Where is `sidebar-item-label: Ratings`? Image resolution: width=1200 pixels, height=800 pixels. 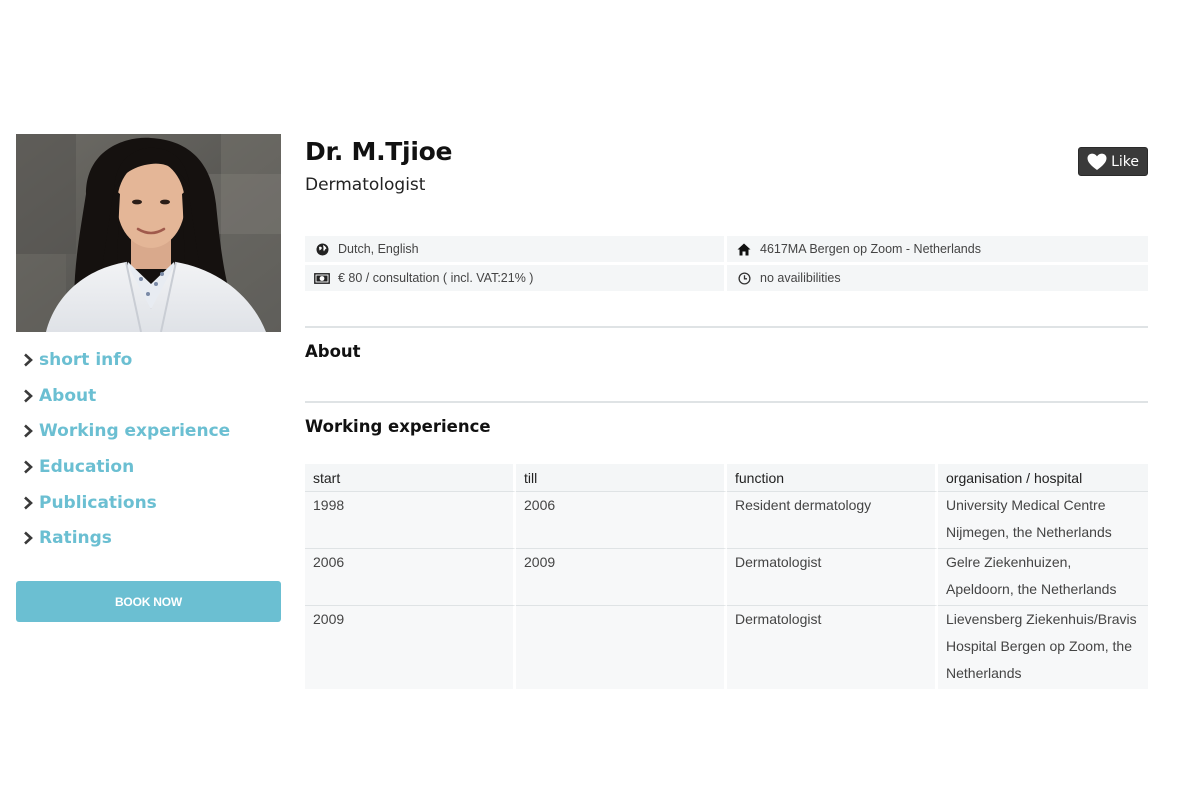 sidebar-item-label: Ratings is located at coordinates (75, 538).